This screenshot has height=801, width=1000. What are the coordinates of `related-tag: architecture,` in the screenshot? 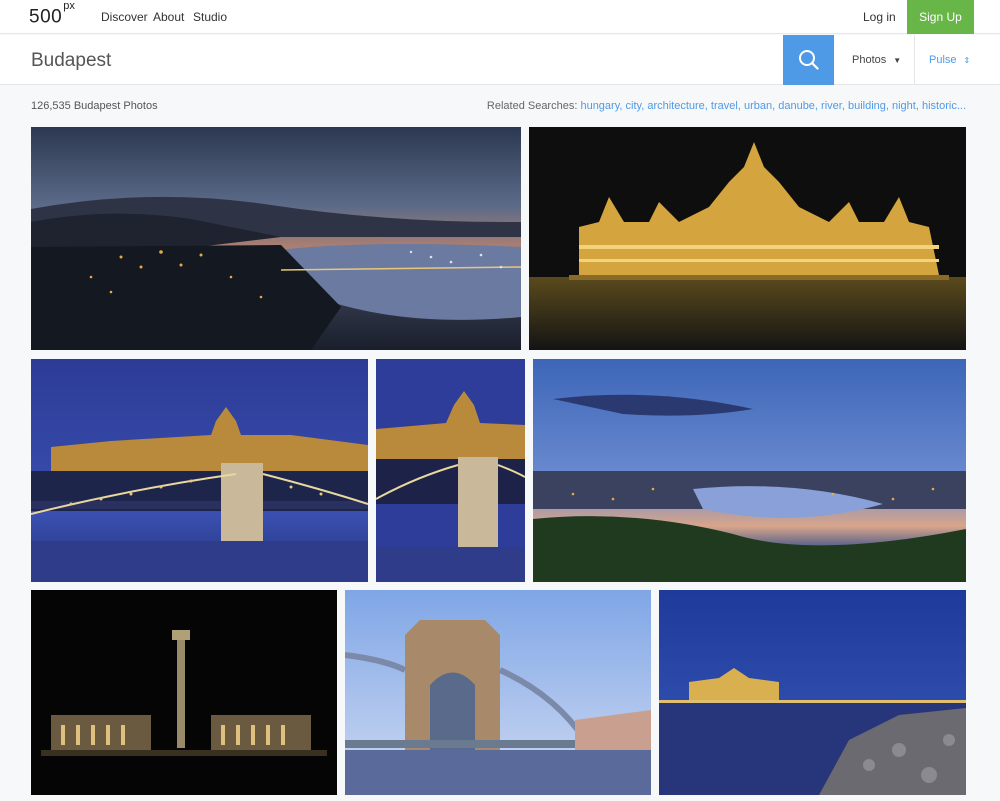 It's located at (677, 106).